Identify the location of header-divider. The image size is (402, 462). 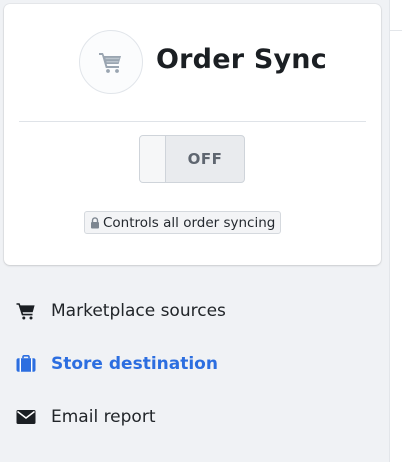
(192, 121).